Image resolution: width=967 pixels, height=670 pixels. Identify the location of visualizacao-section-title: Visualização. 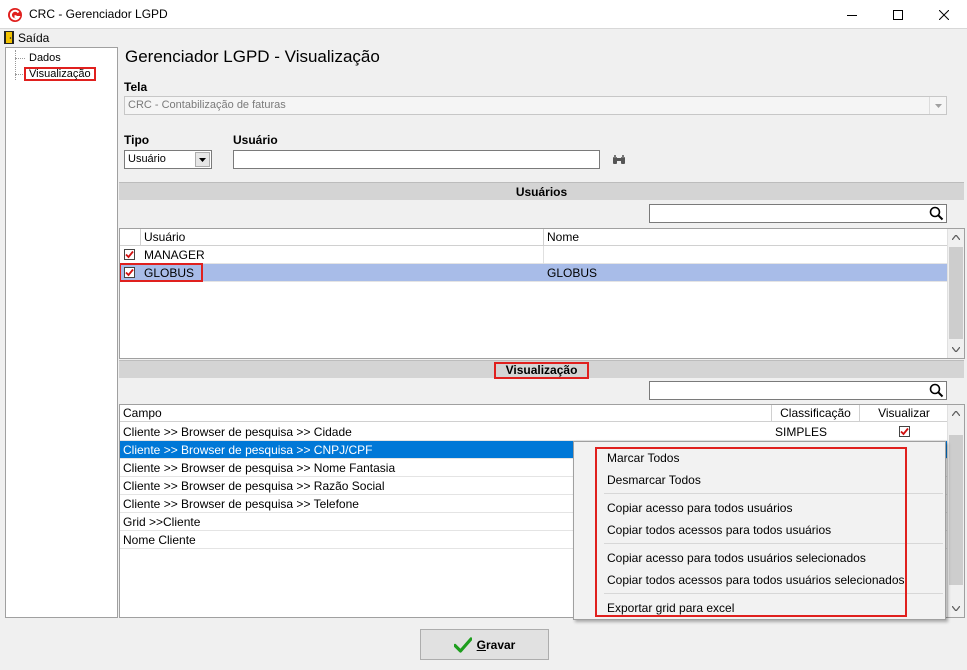
(541, 370).